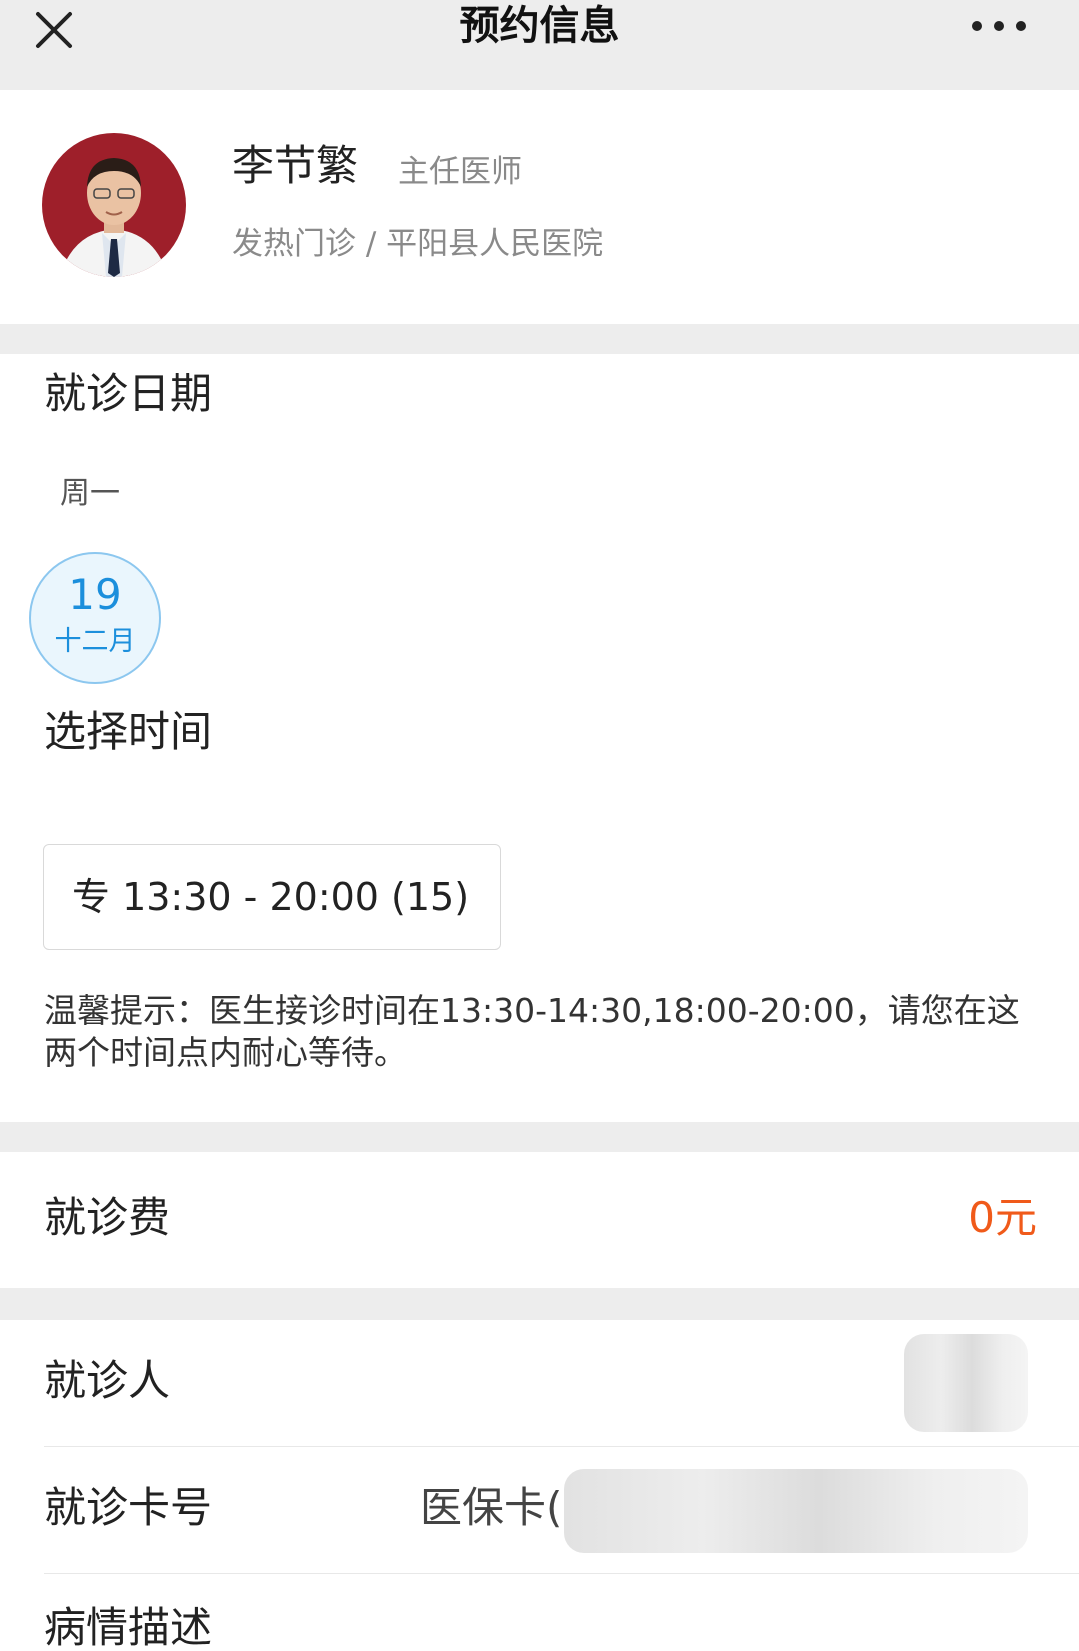 This screenshot has width=1079, height=1651. I want to click on date-month: 十二月, so click(95, 641).